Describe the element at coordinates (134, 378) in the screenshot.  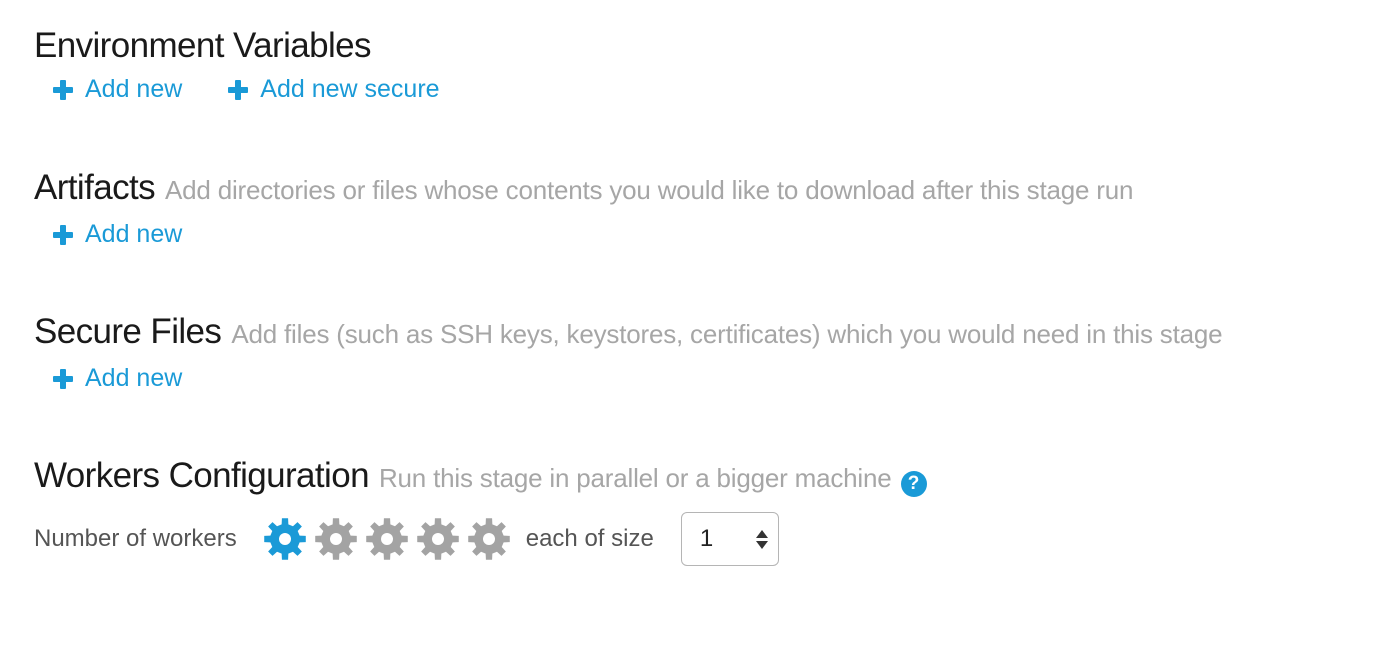
I see `add-secure-file-label: Add new` at that location.